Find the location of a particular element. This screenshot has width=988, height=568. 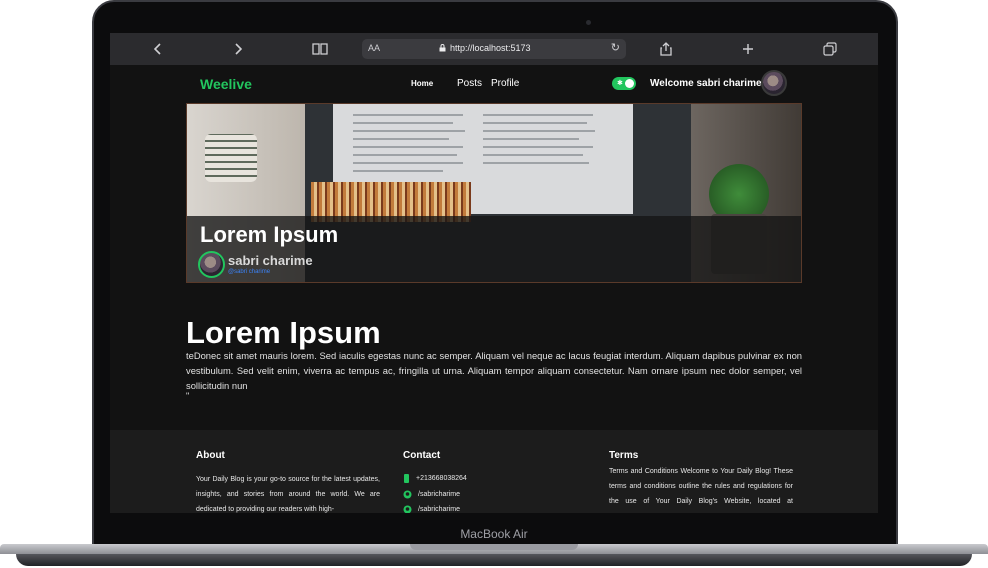

phone-icon is located at coordinates (406, 478).